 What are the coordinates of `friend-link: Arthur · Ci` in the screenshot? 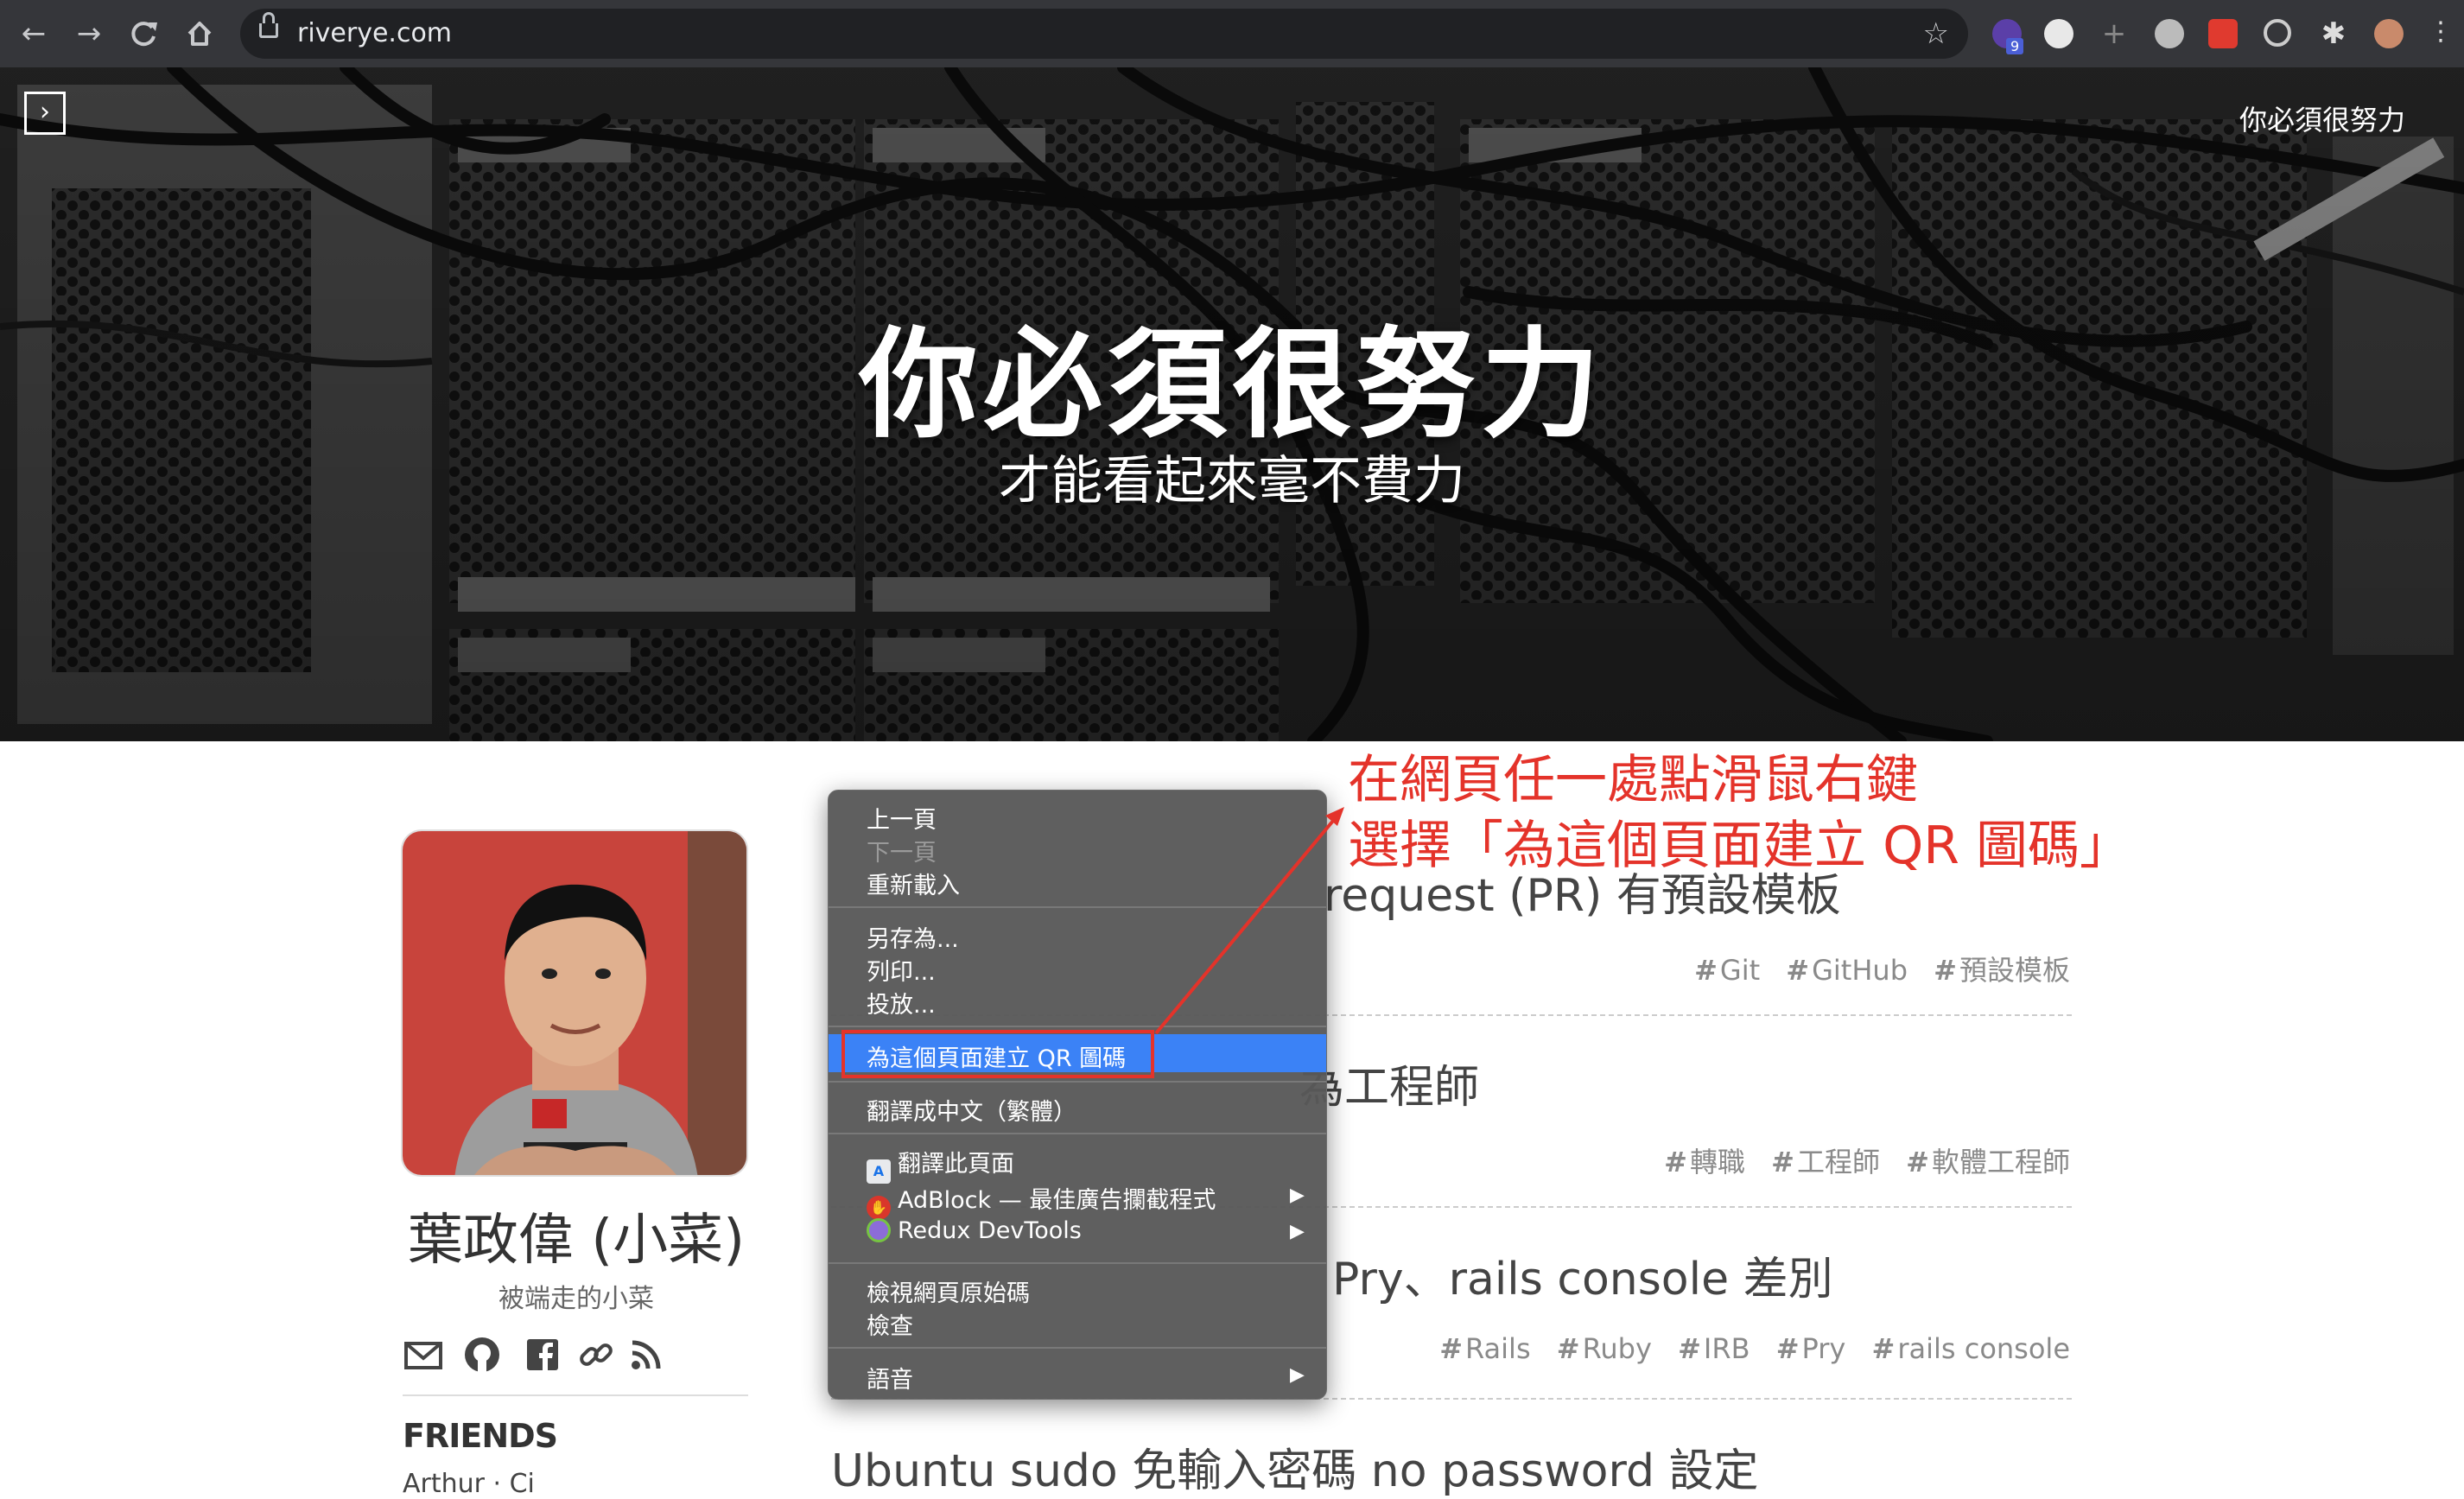 It's located at (469, 1484).